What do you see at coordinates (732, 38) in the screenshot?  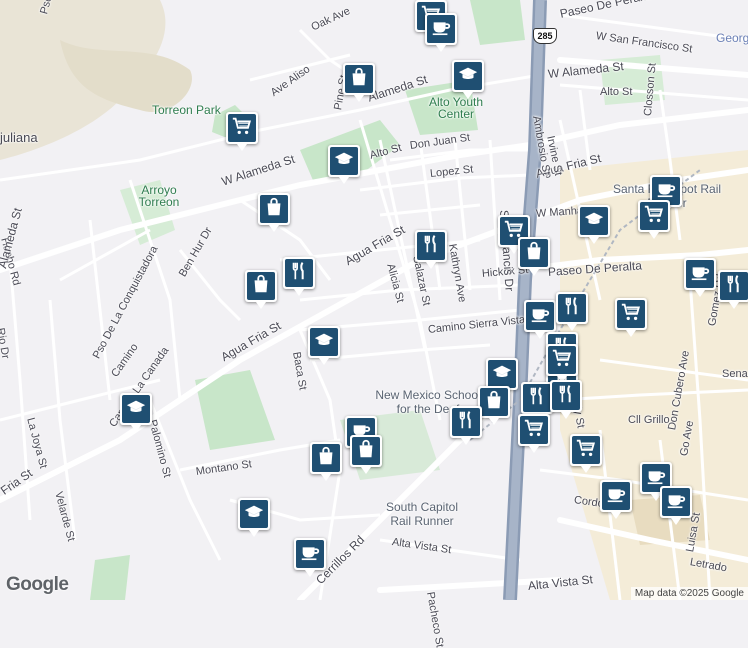 I see `street-label: Georgia` at bounding box center [732, 38].